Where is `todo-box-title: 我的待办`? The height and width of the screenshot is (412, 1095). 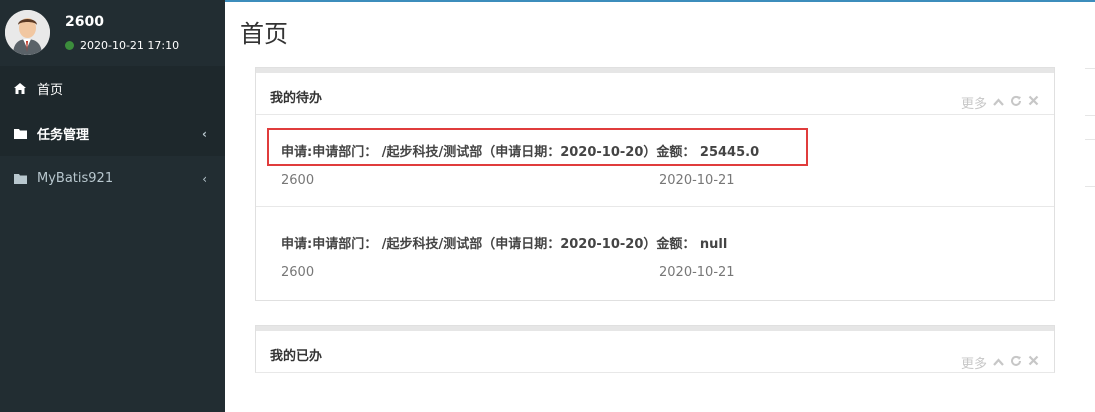 todo-box-title: 我的待办 is located at coordinates (296, 98).